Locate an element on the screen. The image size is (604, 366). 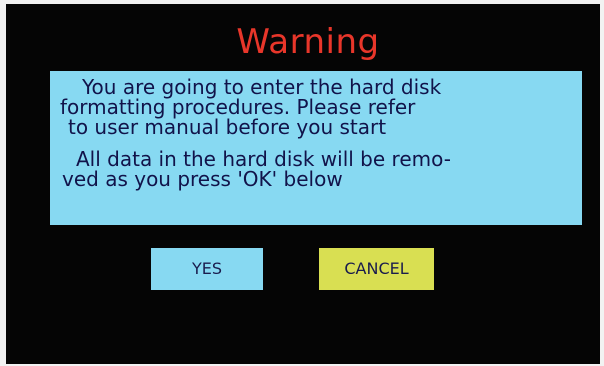
message-line-2: formatting procedures. Please refer is located at coordinates (238, 107).